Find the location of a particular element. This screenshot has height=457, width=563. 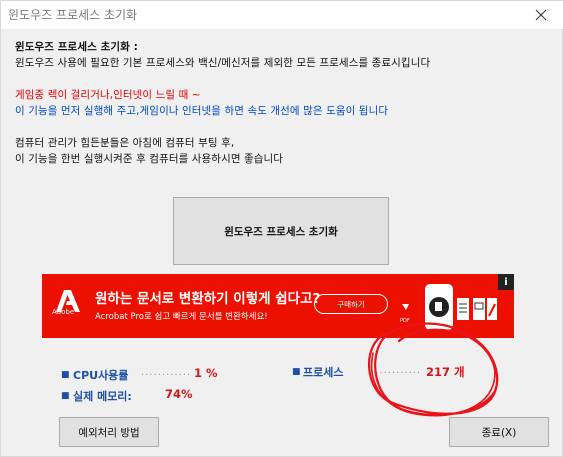

close-button is located at coordinates (540, 15).